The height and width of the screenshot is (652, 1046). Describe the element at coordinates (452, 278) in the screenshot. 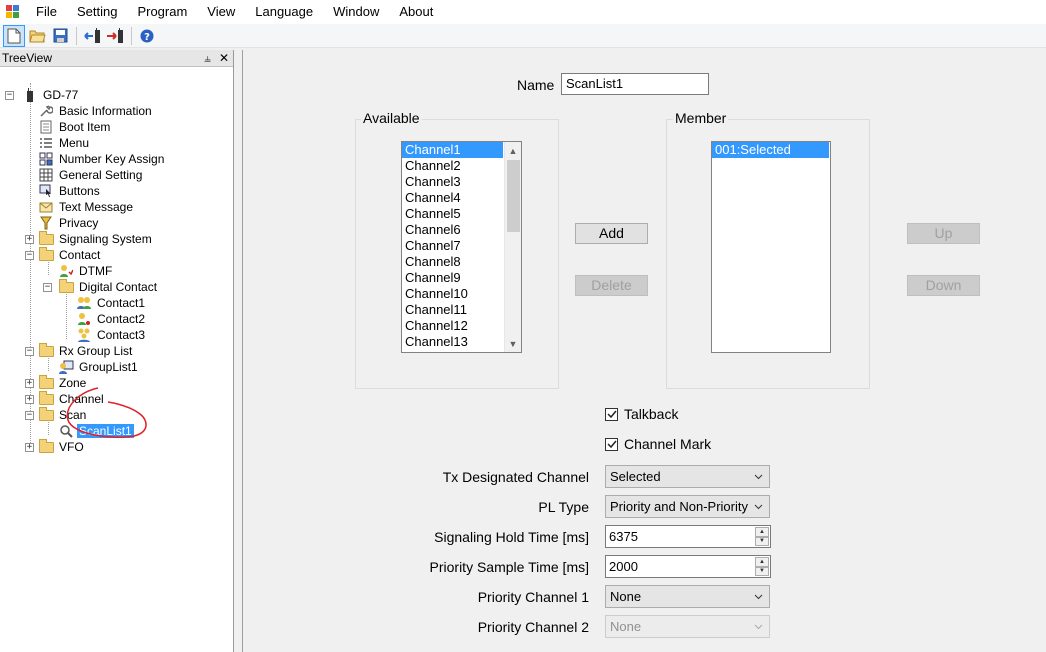

I see `list-item: Channel9` at that location.